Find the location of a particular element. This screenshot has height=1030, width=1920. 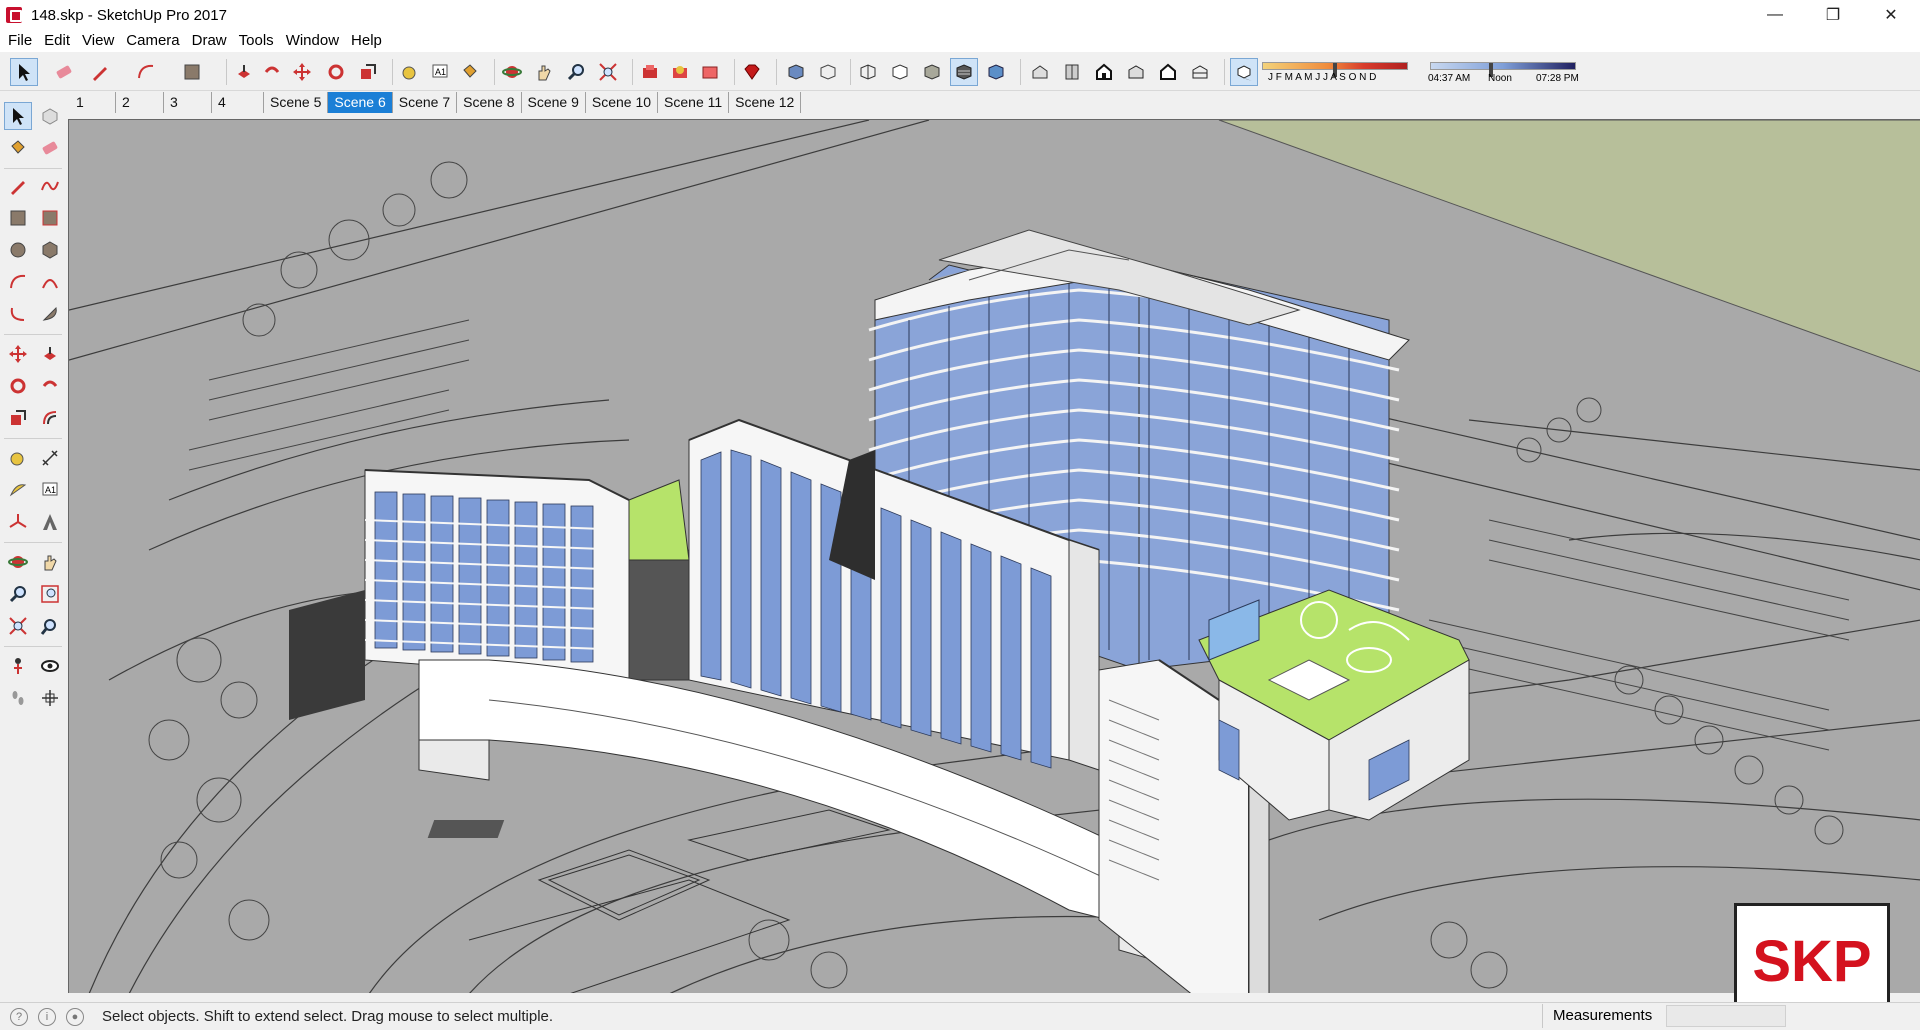

scene-tab-1: 1 is located at coordinates (93, 102).